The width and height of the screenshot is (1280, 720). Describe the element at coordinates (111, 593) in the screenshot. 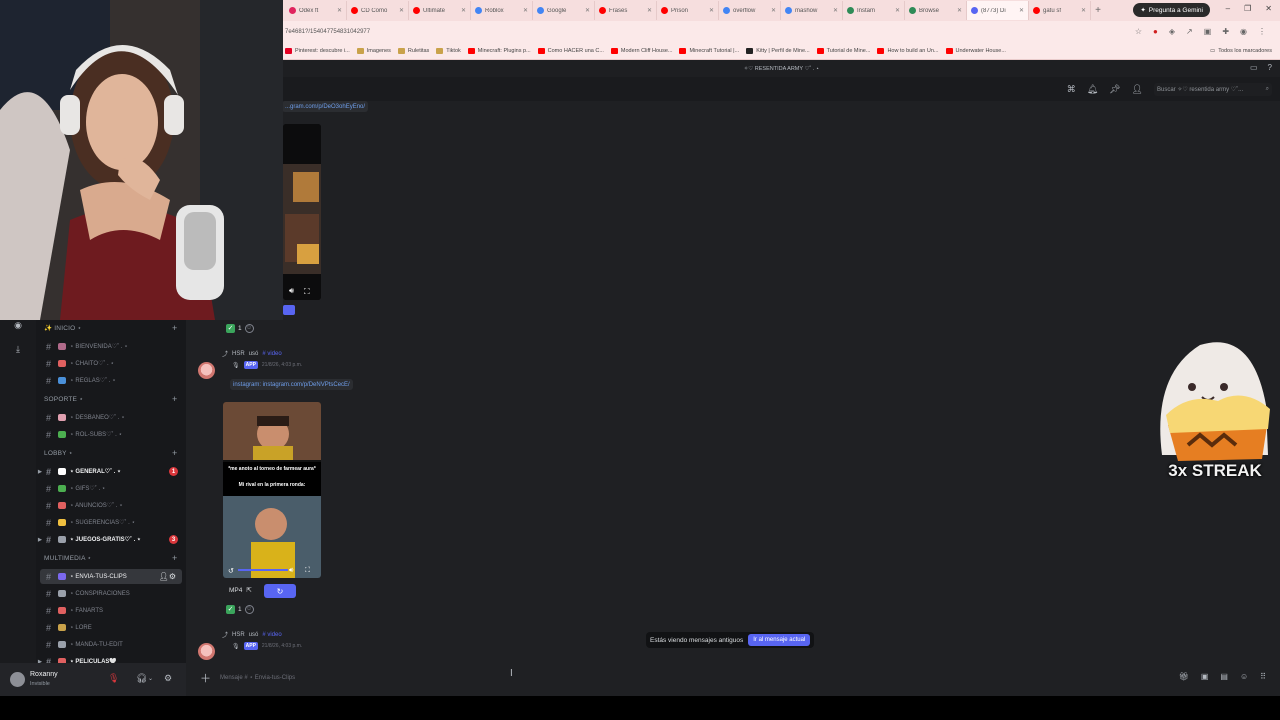

I see `sidebar-channel: # ⋆ CONSPIRACIONES` at that location.